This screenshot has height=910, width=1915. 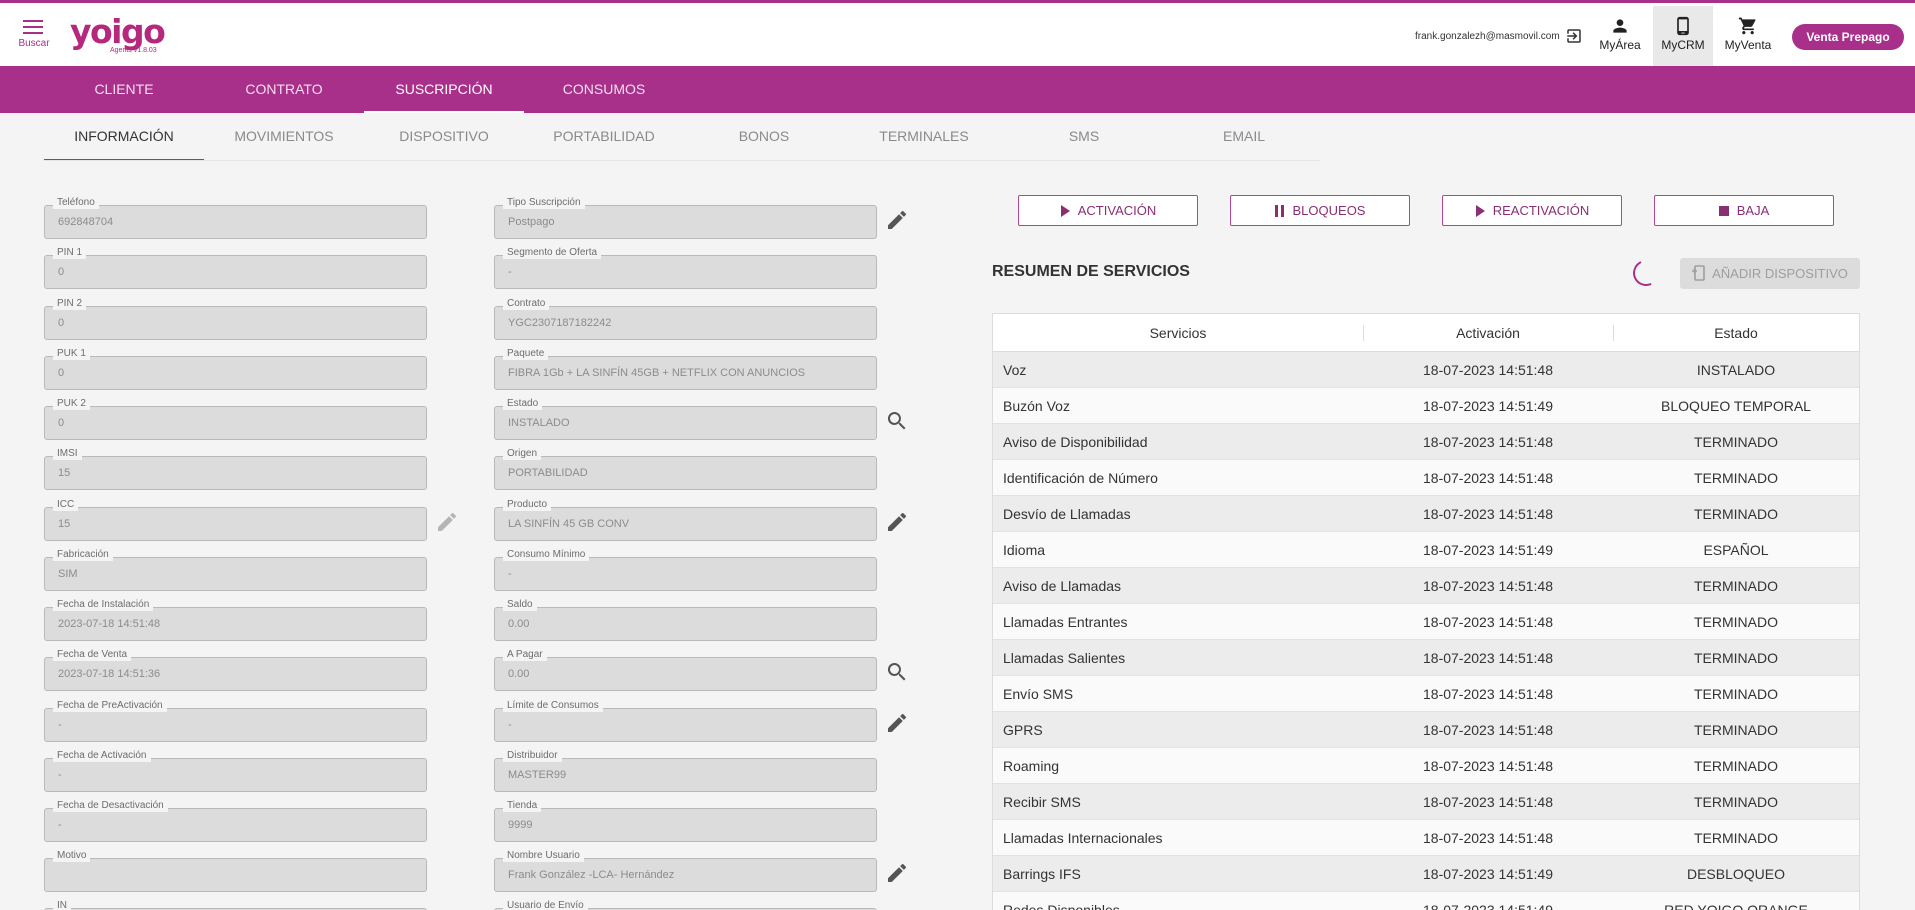 What do you see at coordinates (685, 570) in the screenshot?
I see `field-consumo-minimo: Consumo Mínimo -` at bounding box center [685, 570].